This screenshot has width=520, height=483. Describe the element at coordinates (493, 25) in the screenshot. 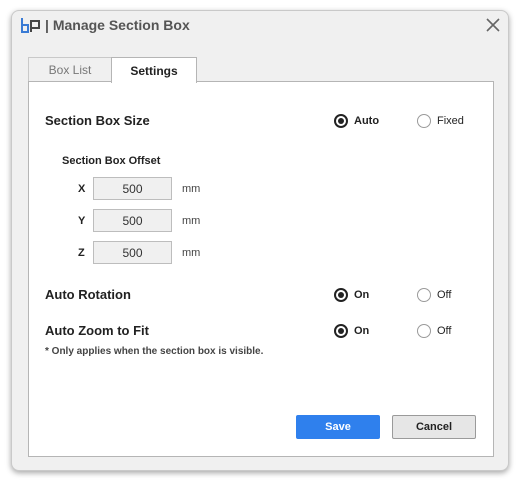

I see `close-icon` at that location.